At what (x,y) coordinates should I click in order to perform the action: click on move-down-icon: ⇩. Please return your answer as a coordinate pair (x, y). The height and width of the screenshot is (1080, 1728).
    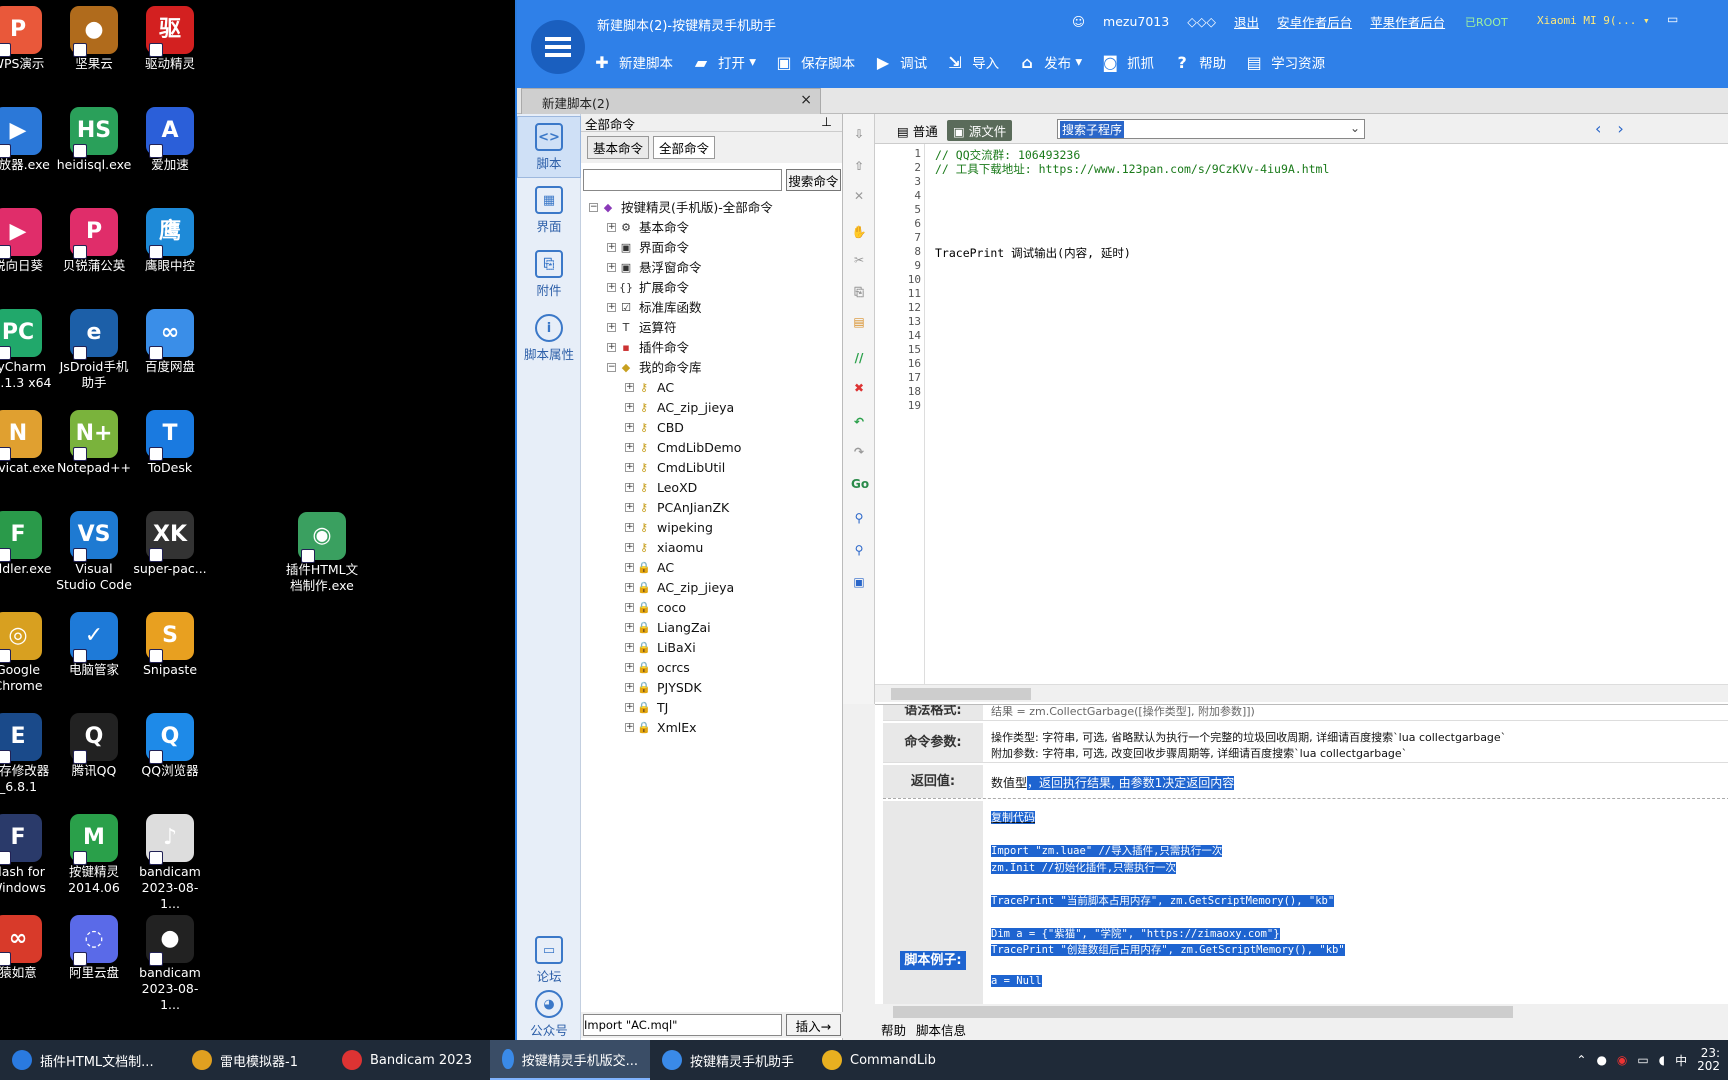
    Looking at the image, I should click on (859, 134).